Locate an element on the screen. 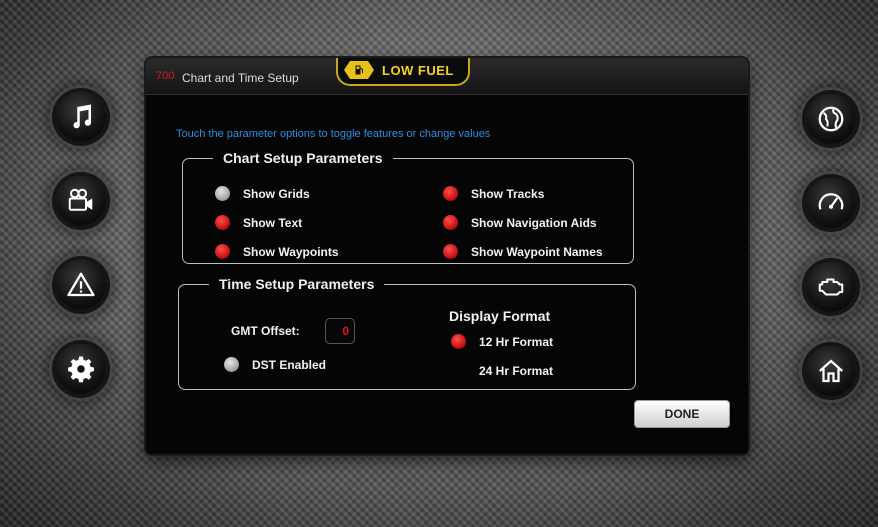 This screenshot has height=527, width=878. engine-icon is located at coordinates (831, 287).